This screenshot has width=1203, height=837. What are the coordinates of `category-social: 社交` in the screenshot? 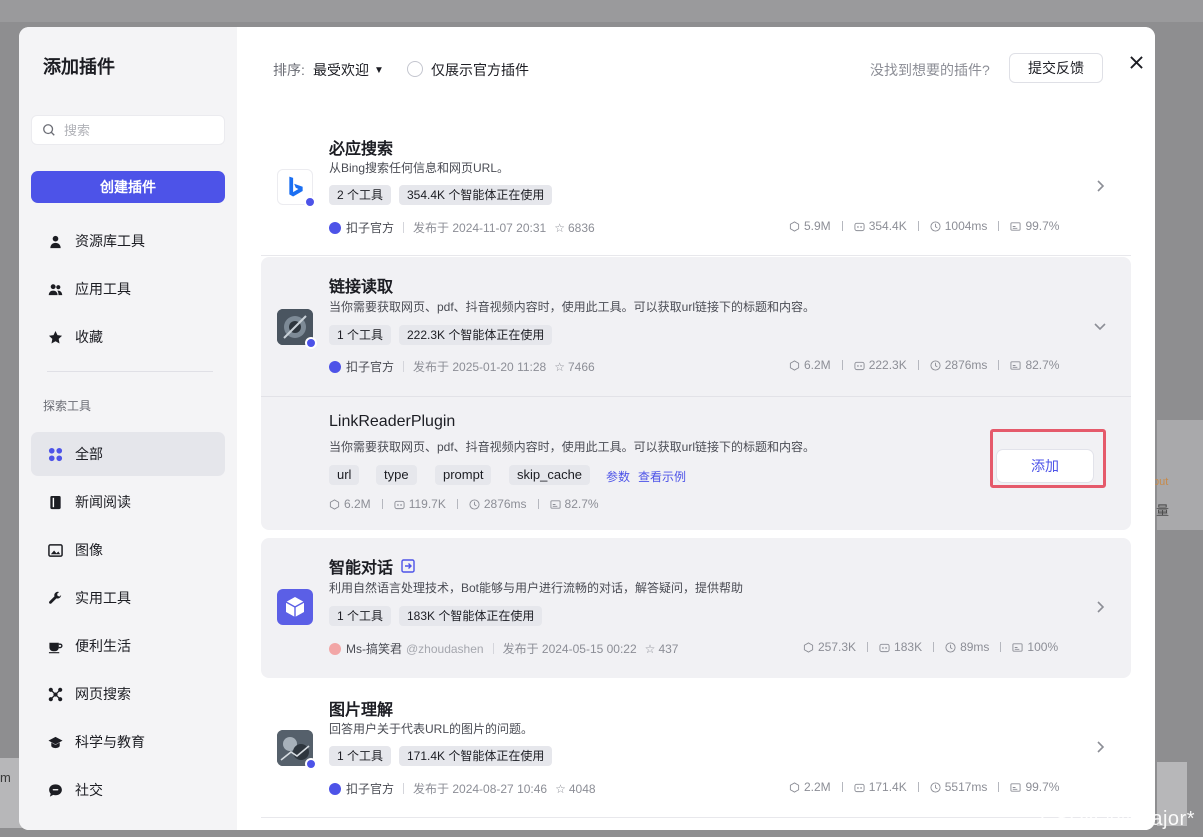 It's located at (128, 790).